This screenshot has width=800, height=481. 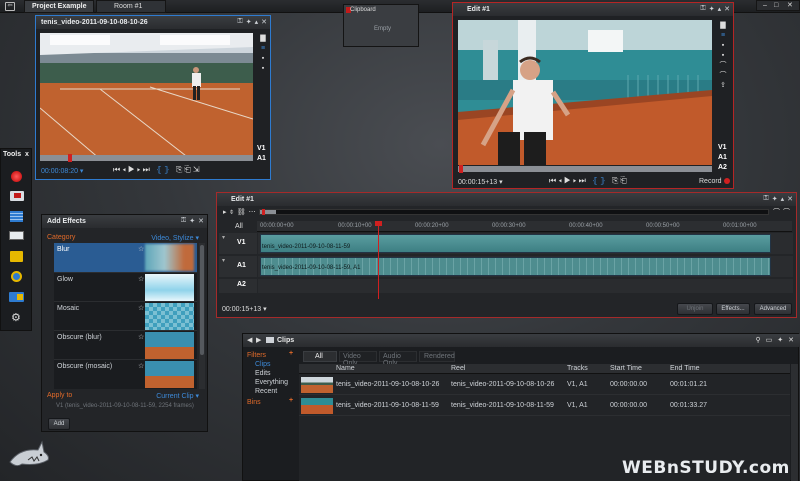 What do you see at coordinates (585, 92) in the screenshot?
I see `edit-video-frame` at bounding box center [585, 92].